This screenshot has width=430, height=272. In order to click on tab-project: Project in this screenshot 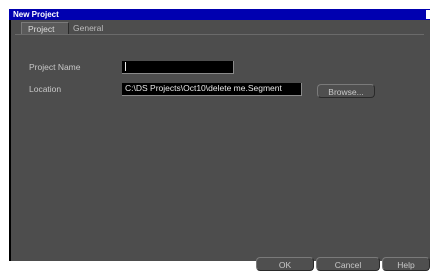, I will do `click(45, 28)`.